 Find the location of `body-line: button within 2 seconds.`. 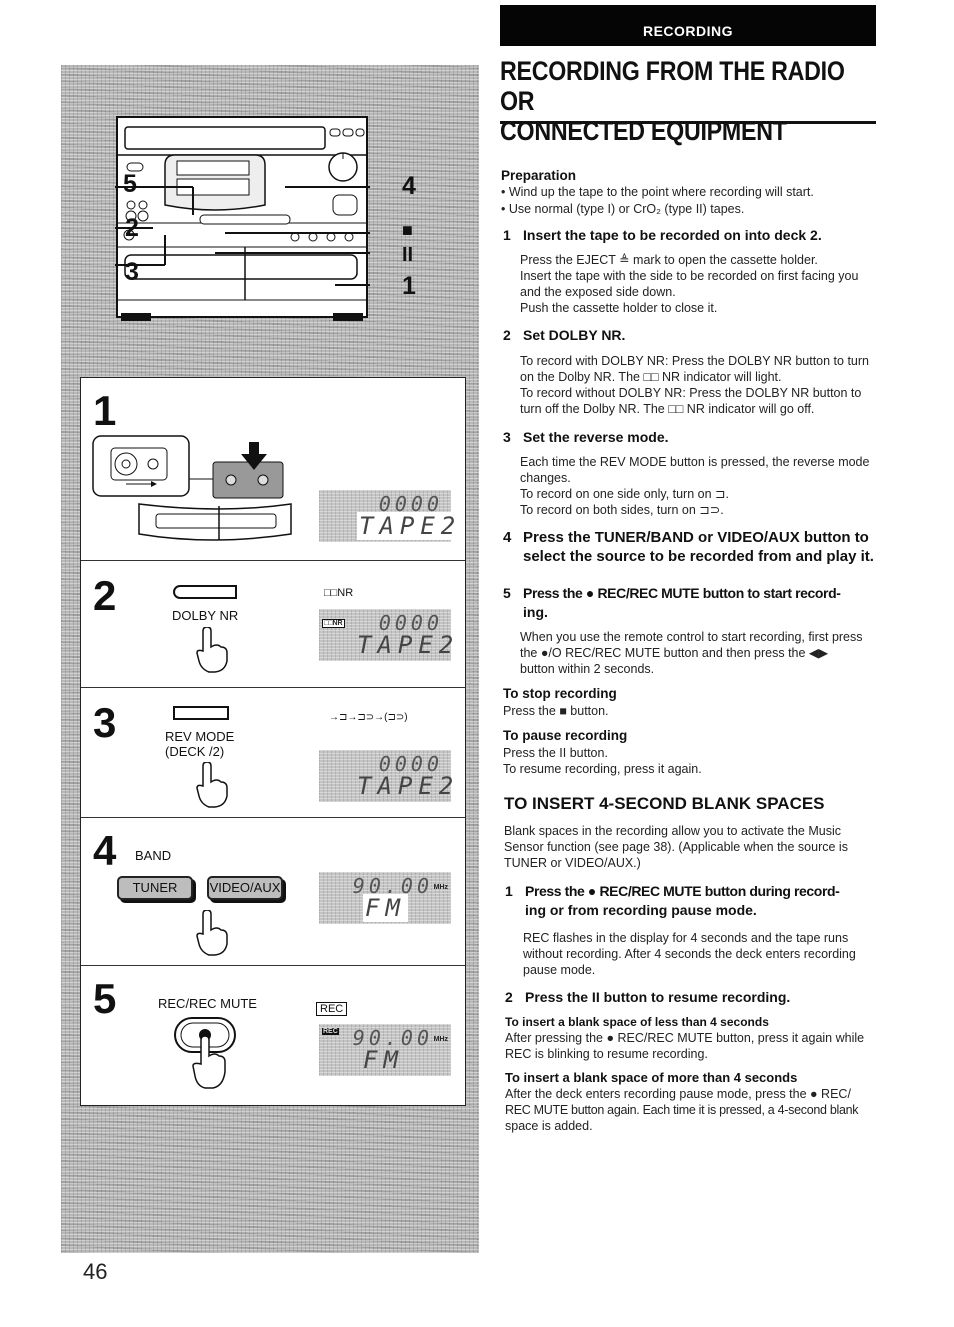

body-line: button within 2 seconds. is located at coordinates (587, 669).